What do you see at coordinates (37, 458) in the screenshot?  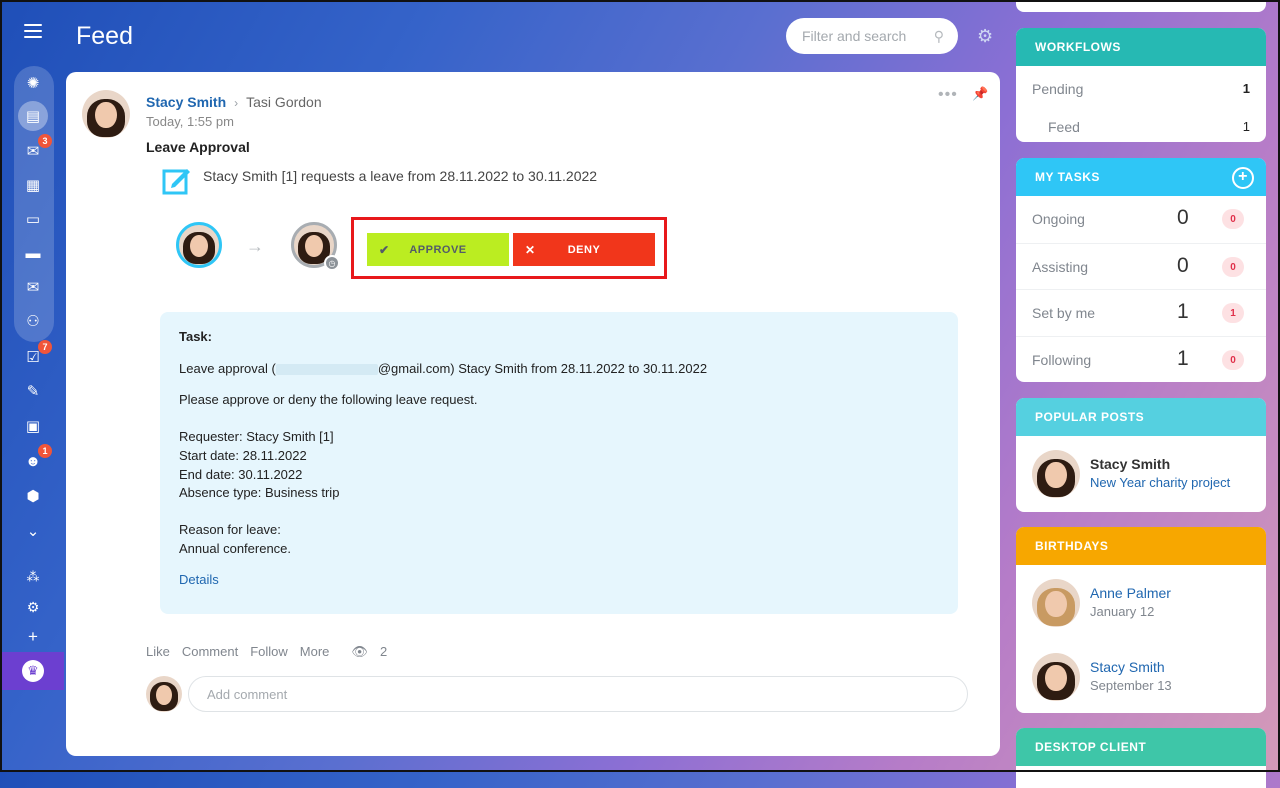 I see `robot-icon: ☻ 1` at bounding box center [37, 458].